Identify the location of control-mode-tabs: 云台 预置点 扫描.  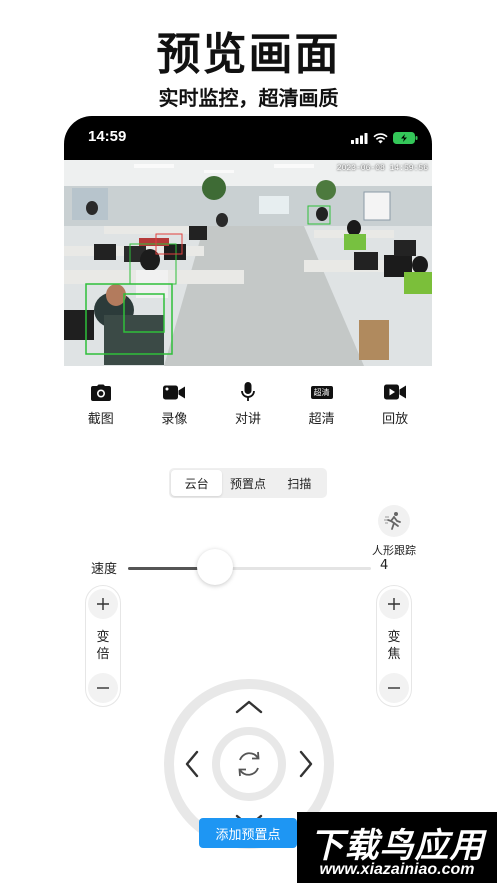
(248, 483).